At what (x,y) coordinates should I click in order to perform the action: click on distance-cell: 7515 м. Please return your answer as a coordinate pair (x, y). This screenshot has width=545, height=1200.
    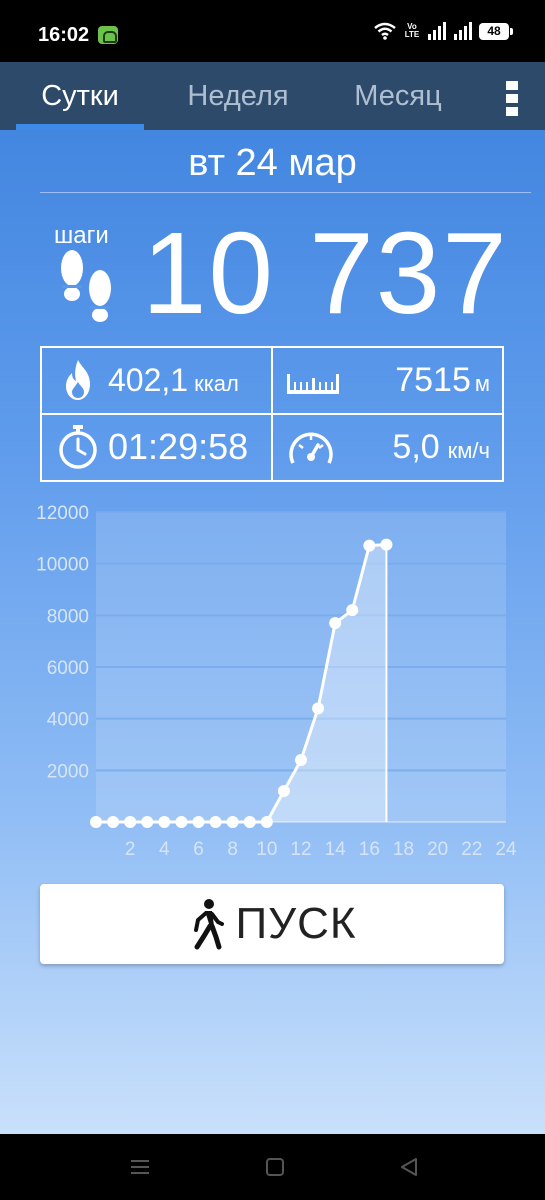
    Looking at the image, I should click on (387, 380).